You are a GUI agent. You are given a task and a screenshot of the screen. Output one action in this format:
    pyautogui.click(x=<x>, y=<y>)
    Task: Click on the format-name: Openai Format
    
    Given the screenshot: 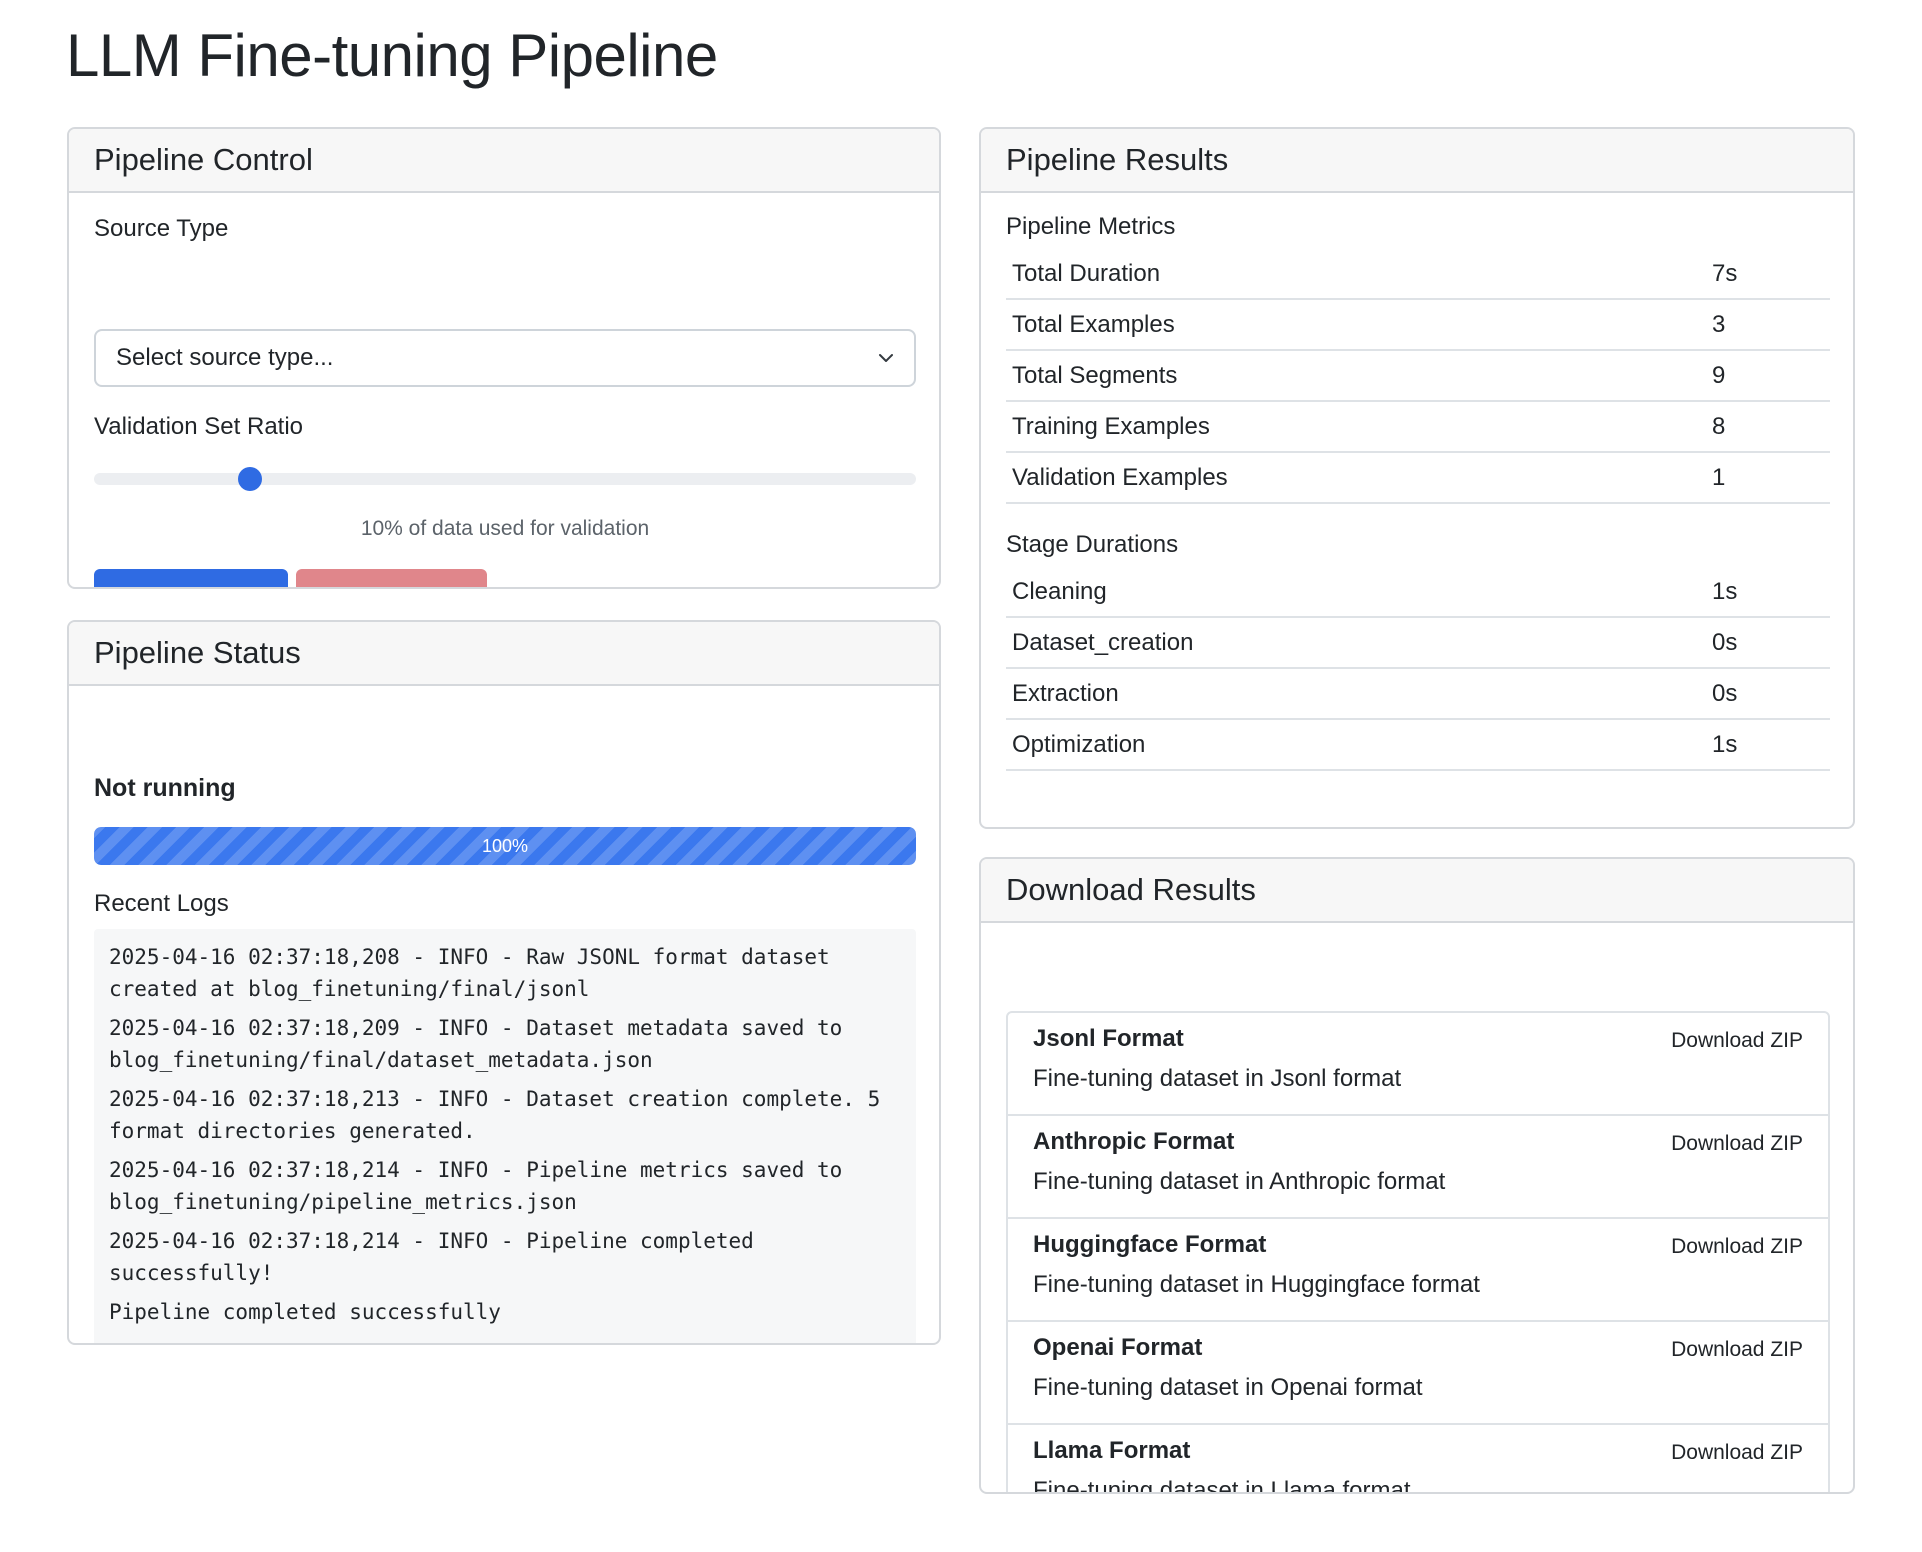 What is the action you would take?
    pyautogui.click(x=1118, y=1347)
    